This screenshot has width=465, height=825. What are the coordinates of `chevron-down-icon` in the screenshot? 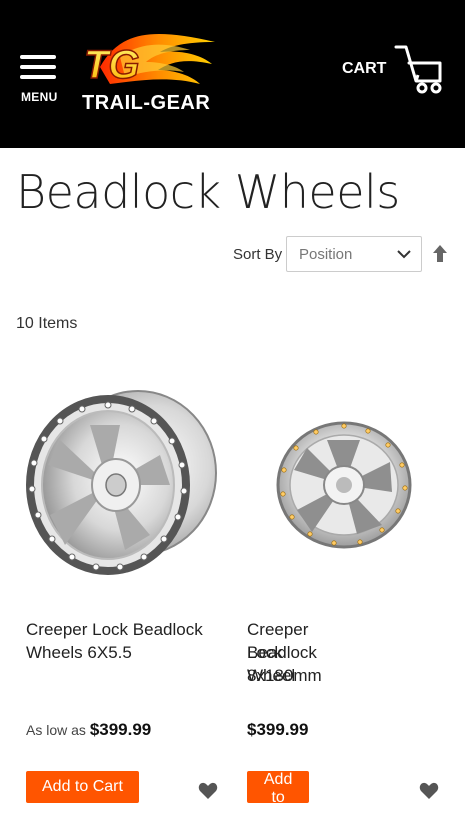 It's located at (404, 254).